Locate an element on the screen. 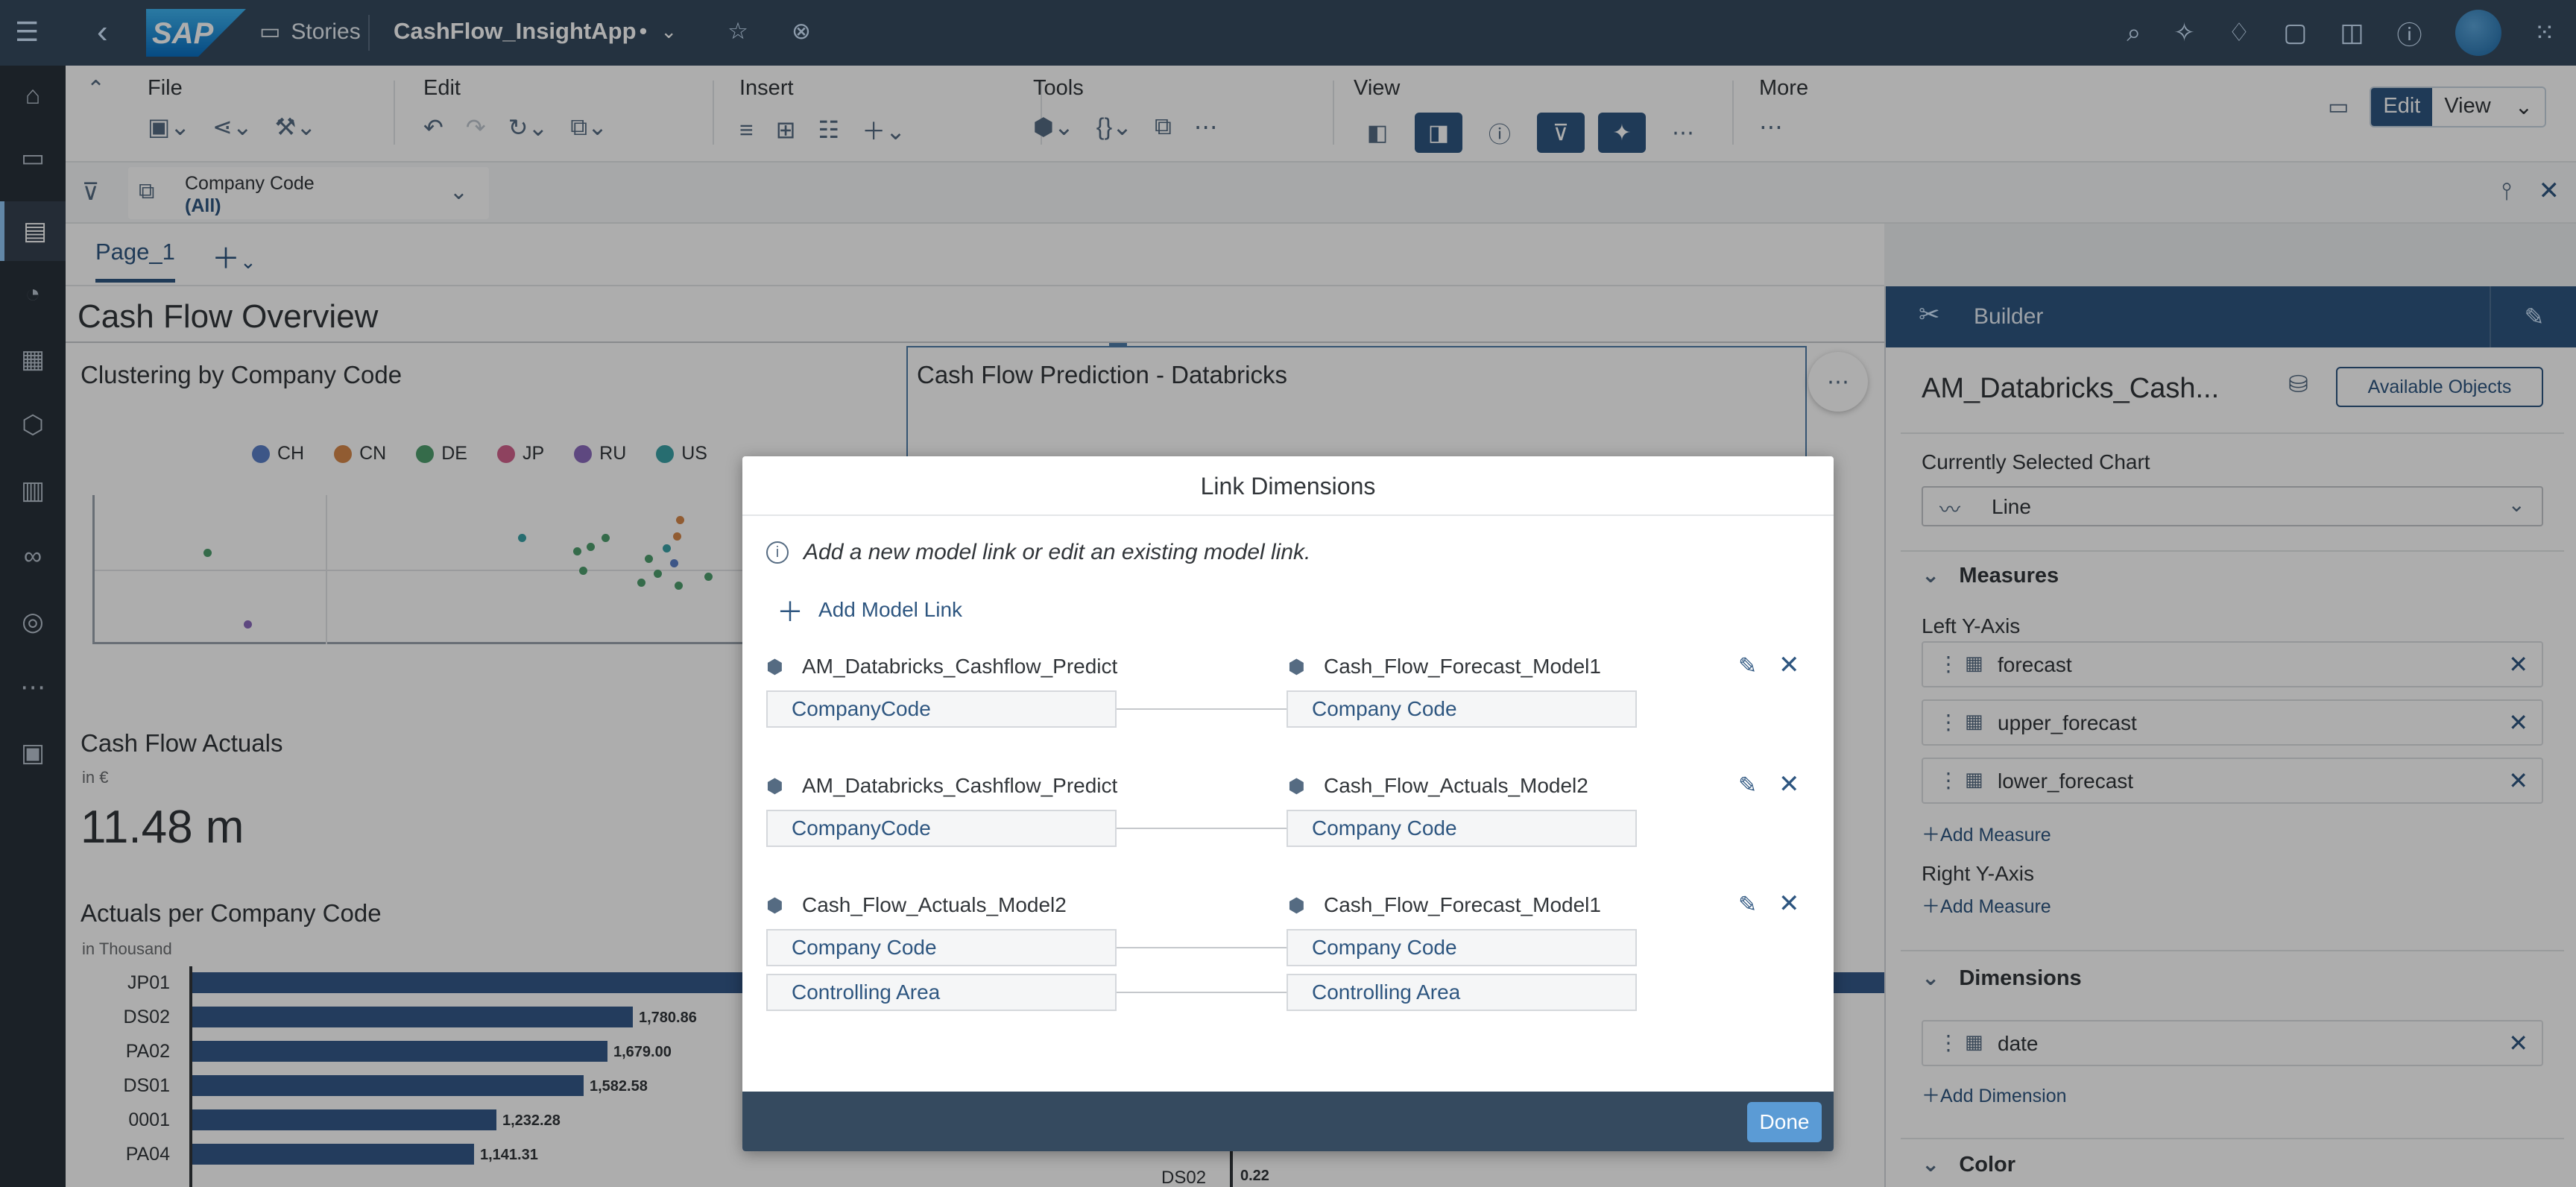  right-dimension-field: Controlling Area is located at coordinates (1462, 992).